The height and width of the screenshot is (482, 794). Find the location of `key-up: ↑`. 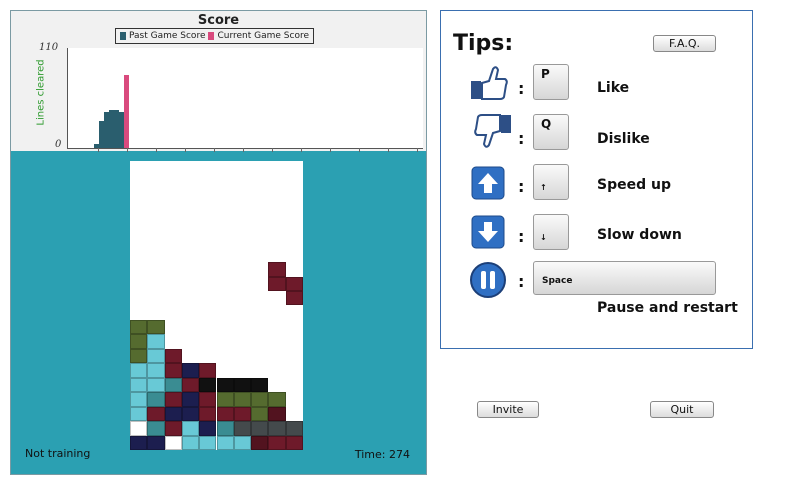

key-up: ↑ is located at coordinates (551, 182).